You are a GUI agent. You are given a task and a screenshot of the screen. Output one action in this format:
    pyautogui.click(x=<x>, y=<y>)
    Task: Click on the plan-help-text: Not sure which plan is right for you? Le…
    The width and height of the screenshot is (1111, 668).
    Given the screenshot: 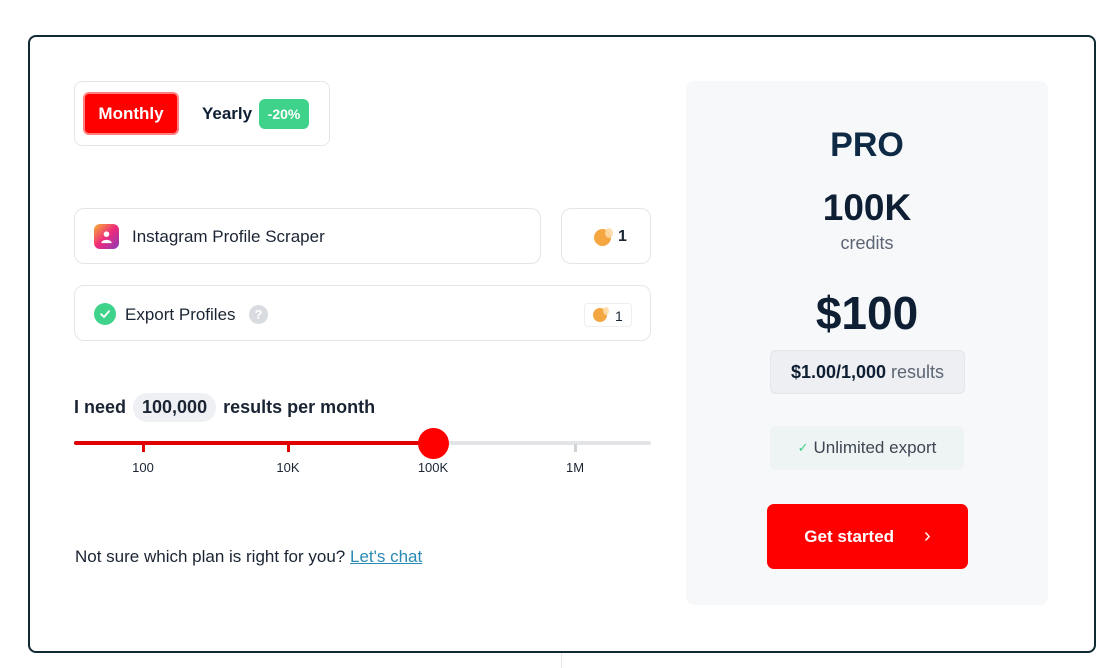 What is the action you would take?
    pyautogui.click(x=248, y=557)
    